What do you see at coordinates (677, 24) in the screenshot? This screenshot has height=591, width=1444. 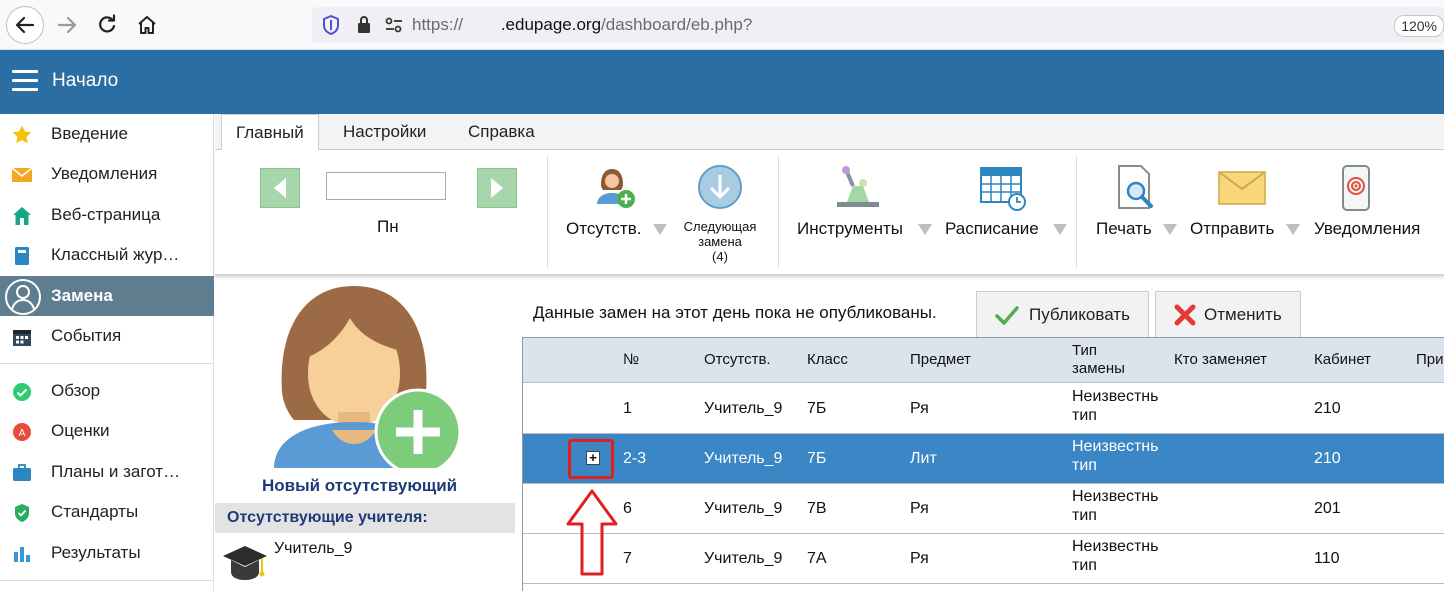 I see `url-path: /dashboard/eb.php?` at bounding box center [677, 24].